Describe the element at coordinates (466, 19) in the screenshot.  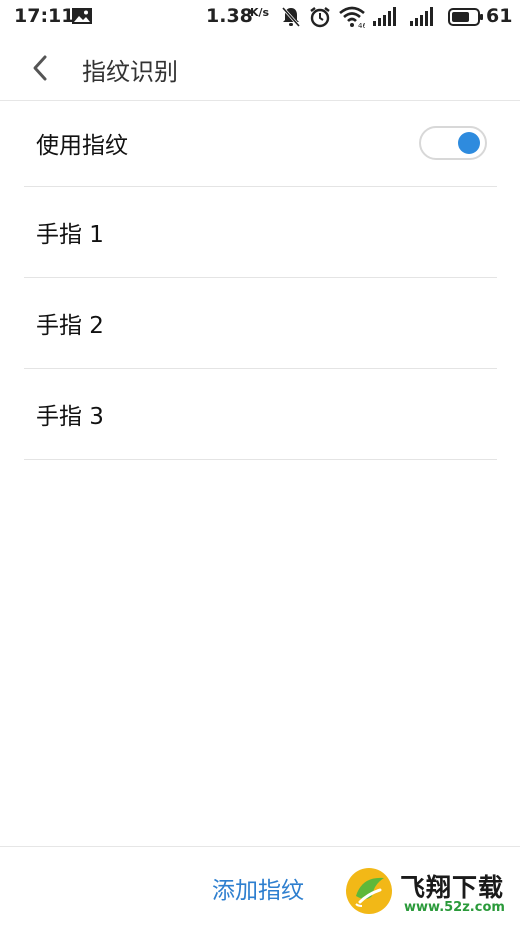
I see `battery-icon` at that location.